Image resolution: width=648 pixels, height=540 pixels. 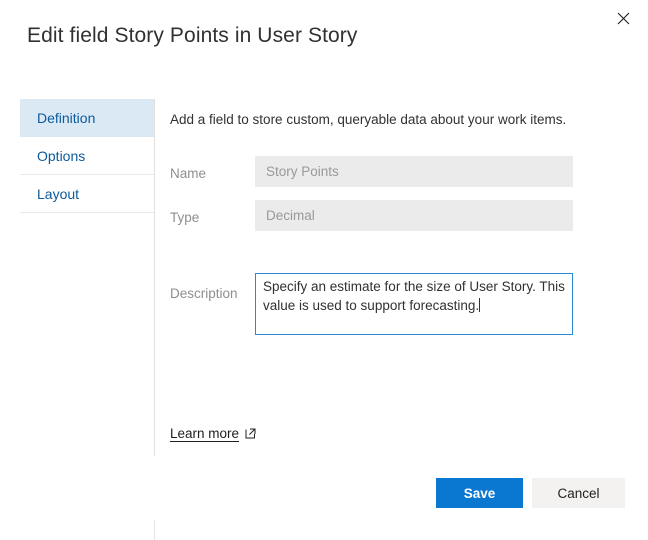 I want to click on name-input: Story Points, so click(x=414, y=171).